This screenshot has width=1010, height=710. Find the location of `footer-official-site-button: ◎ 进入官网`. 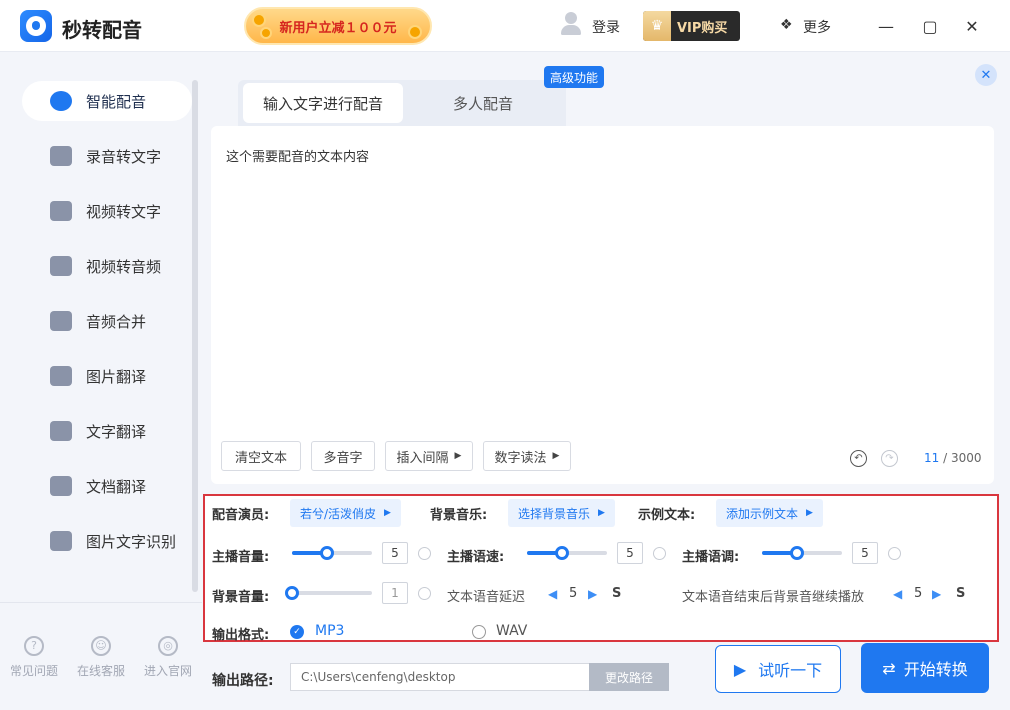

footer-official-site-button: ◎ 进入官网 is located at coordinates (168, 657).